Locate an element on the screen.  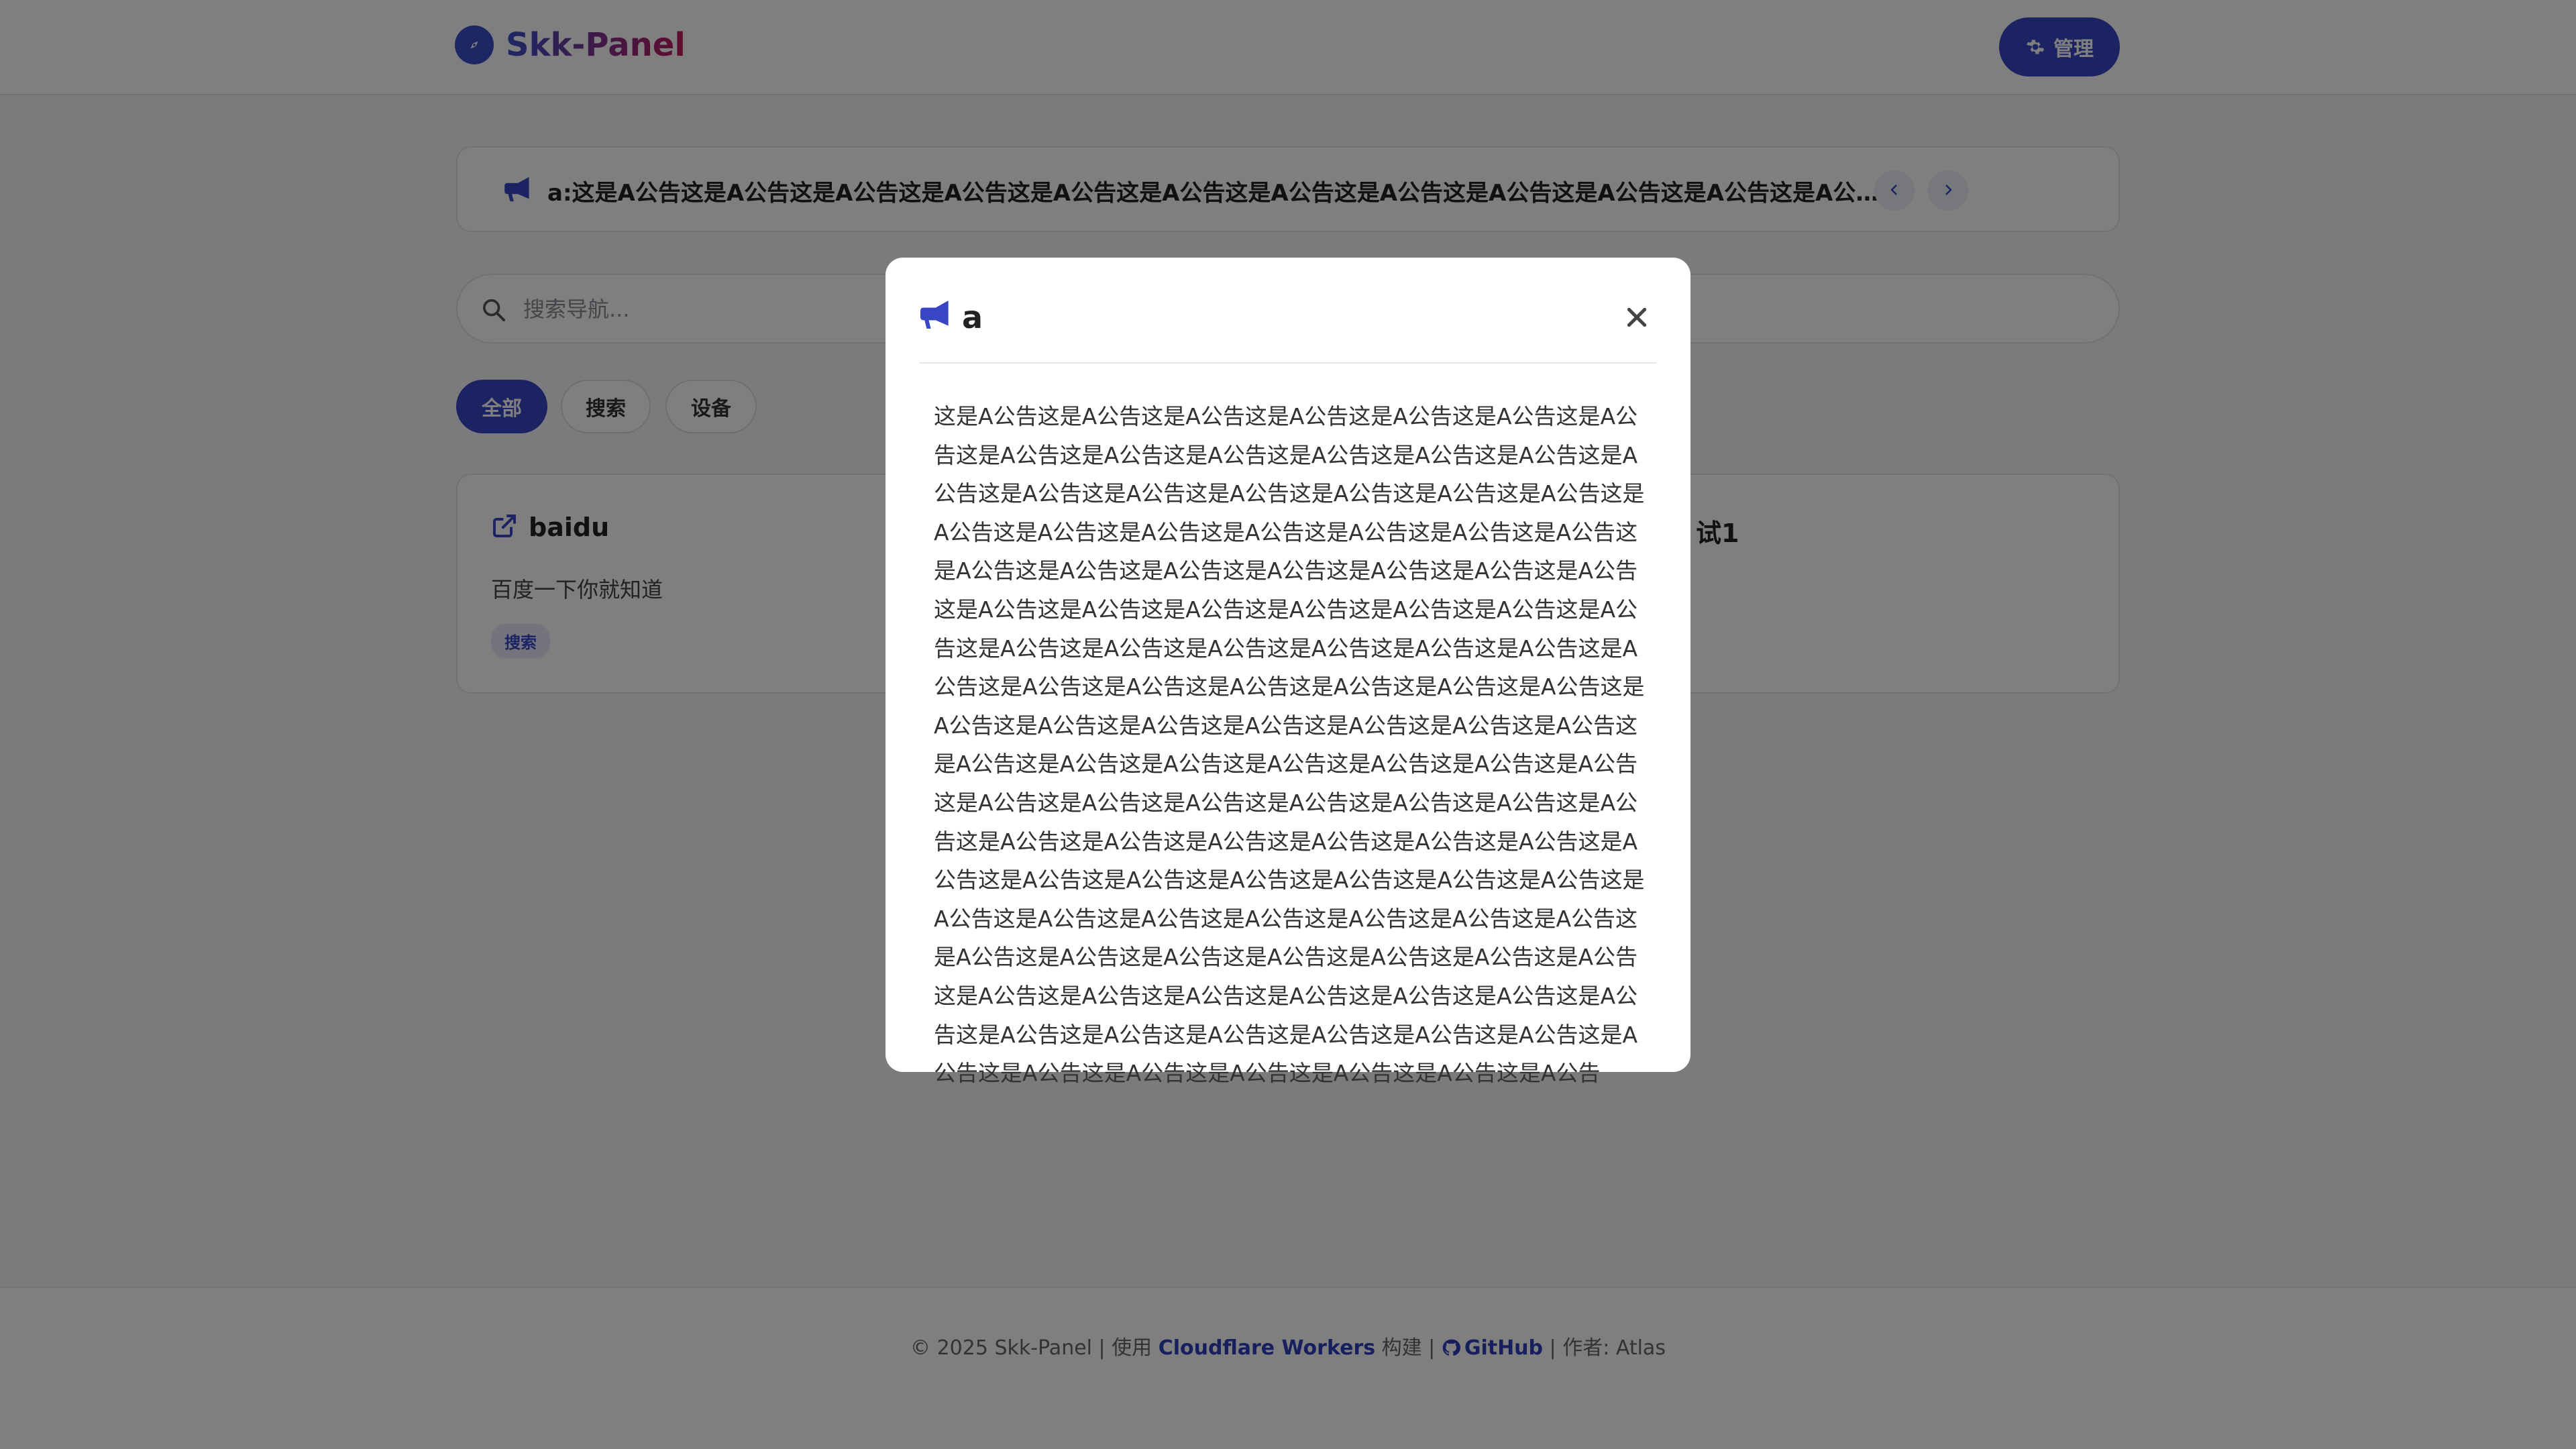
modal-header: a is located at coordinates (1288, 330).